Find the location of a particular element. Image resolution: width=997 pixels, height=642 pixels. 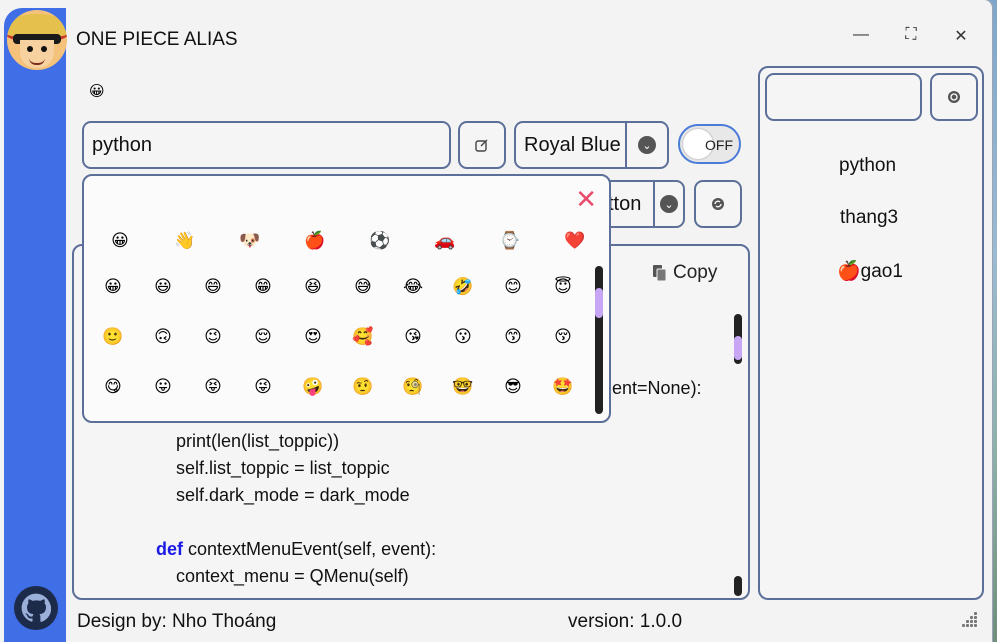

avatar is located at coordinates (37, 40).